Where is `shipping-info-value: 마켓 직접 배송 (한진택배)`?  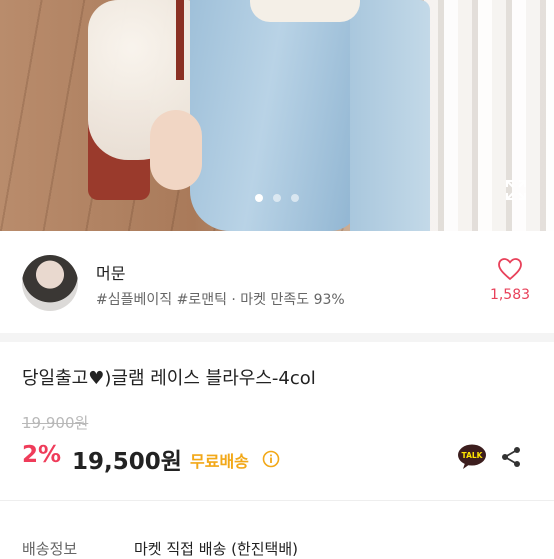
shipping-info-value: 마켓 직접 배송 (한진택배) is located at coordinates (216, 549).